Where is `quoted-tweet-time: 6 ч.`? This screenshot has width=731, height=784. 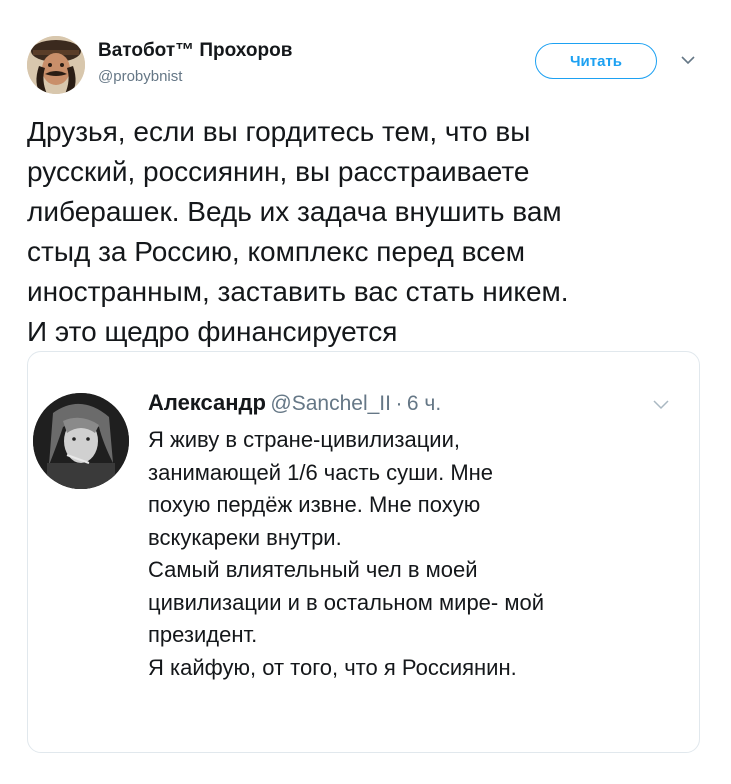
quoted-tweet-time: 6 ч. is located at coordinates (424, 403).